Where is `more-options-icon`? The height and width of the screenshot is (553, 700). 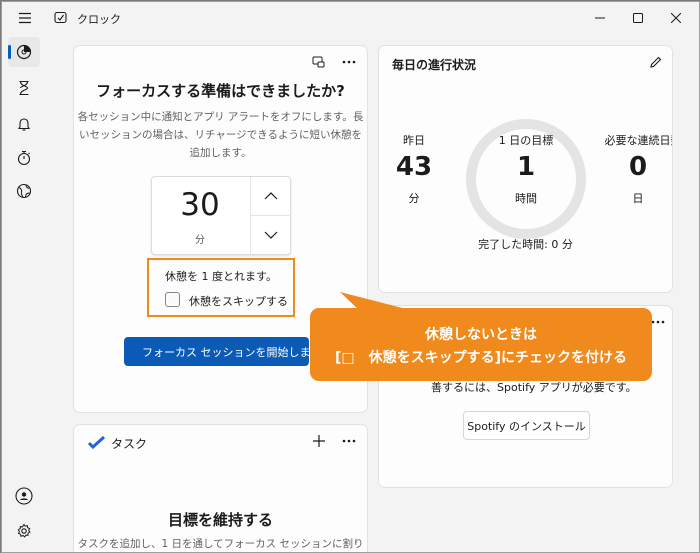 more-options-icon is located at coordinates (349, 62).